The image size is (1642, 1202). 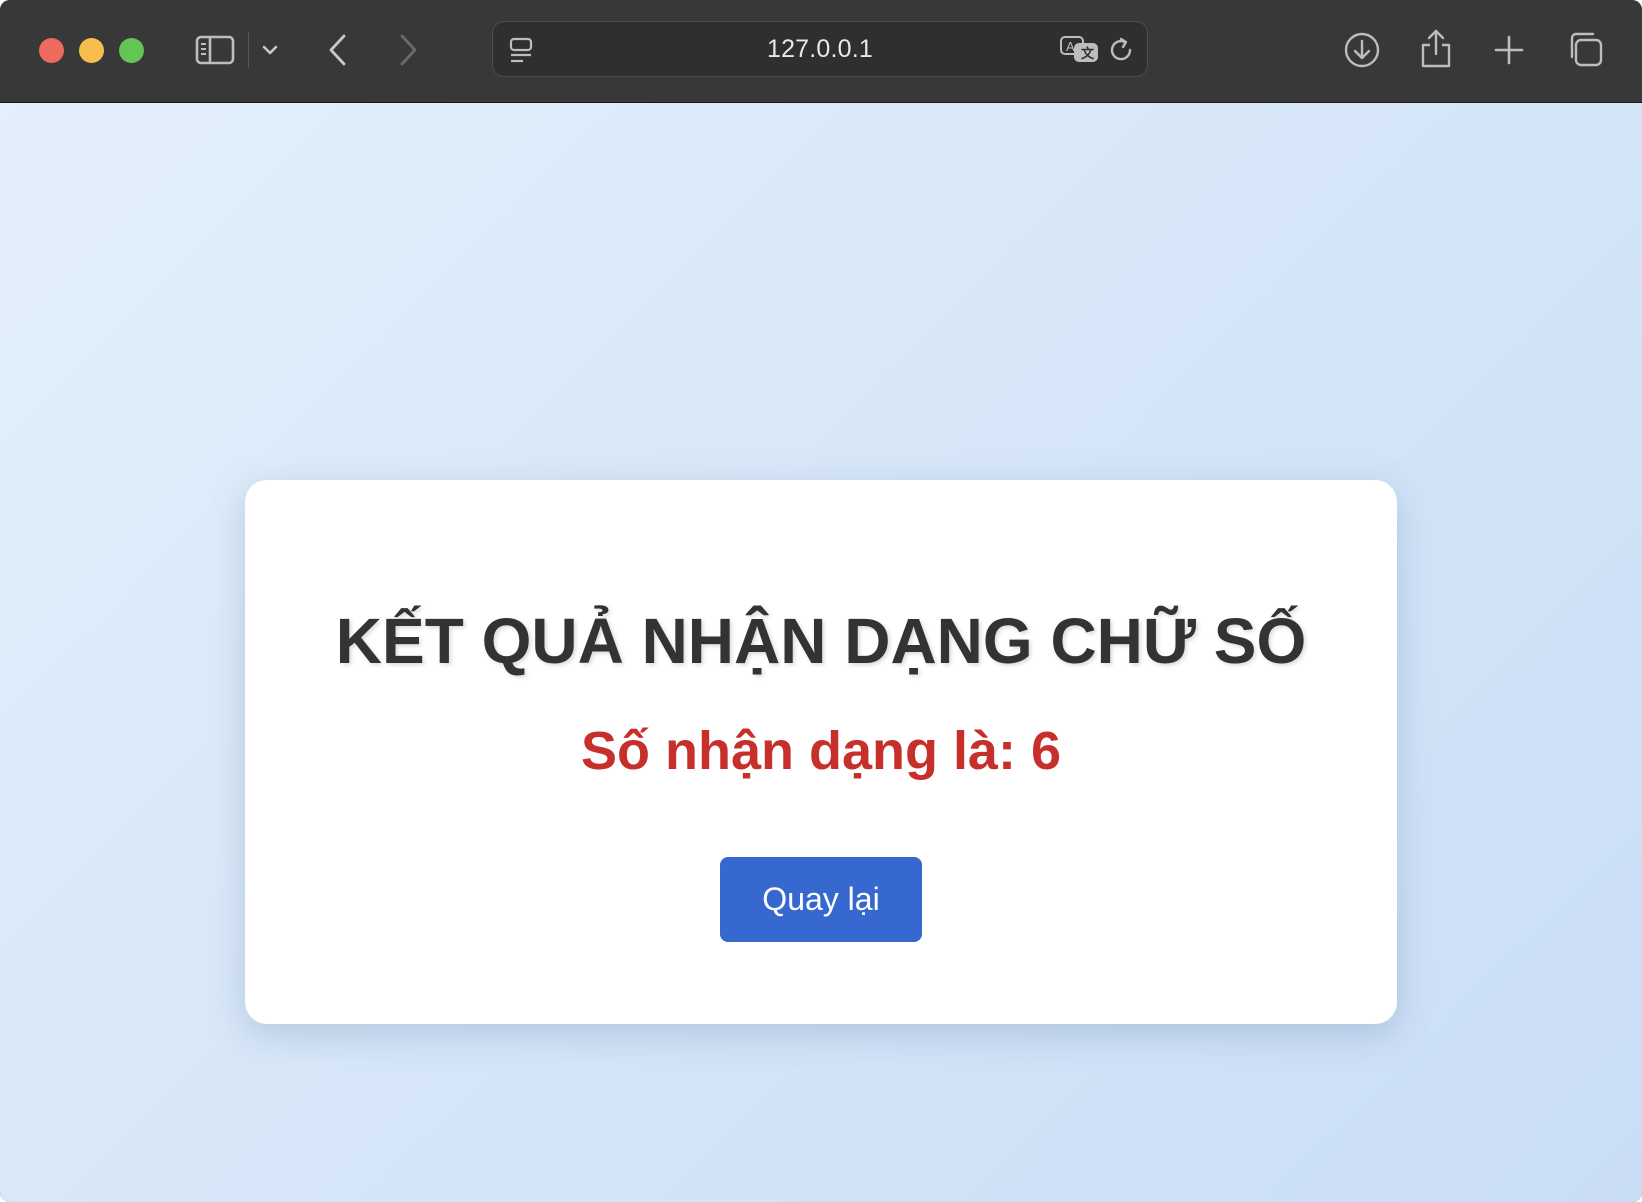 What do you see at coordinates (1509, 50) in the screenshot?
I see `plus-icon` at bounding box center [1509, 50].